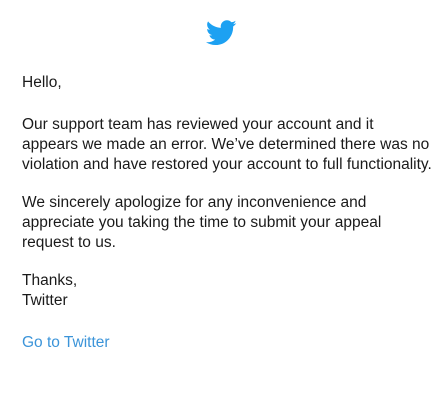  Describe the element at coordinates (227, 343) in the screenshot. I see `cta-row: Go to Twitter` at that location.